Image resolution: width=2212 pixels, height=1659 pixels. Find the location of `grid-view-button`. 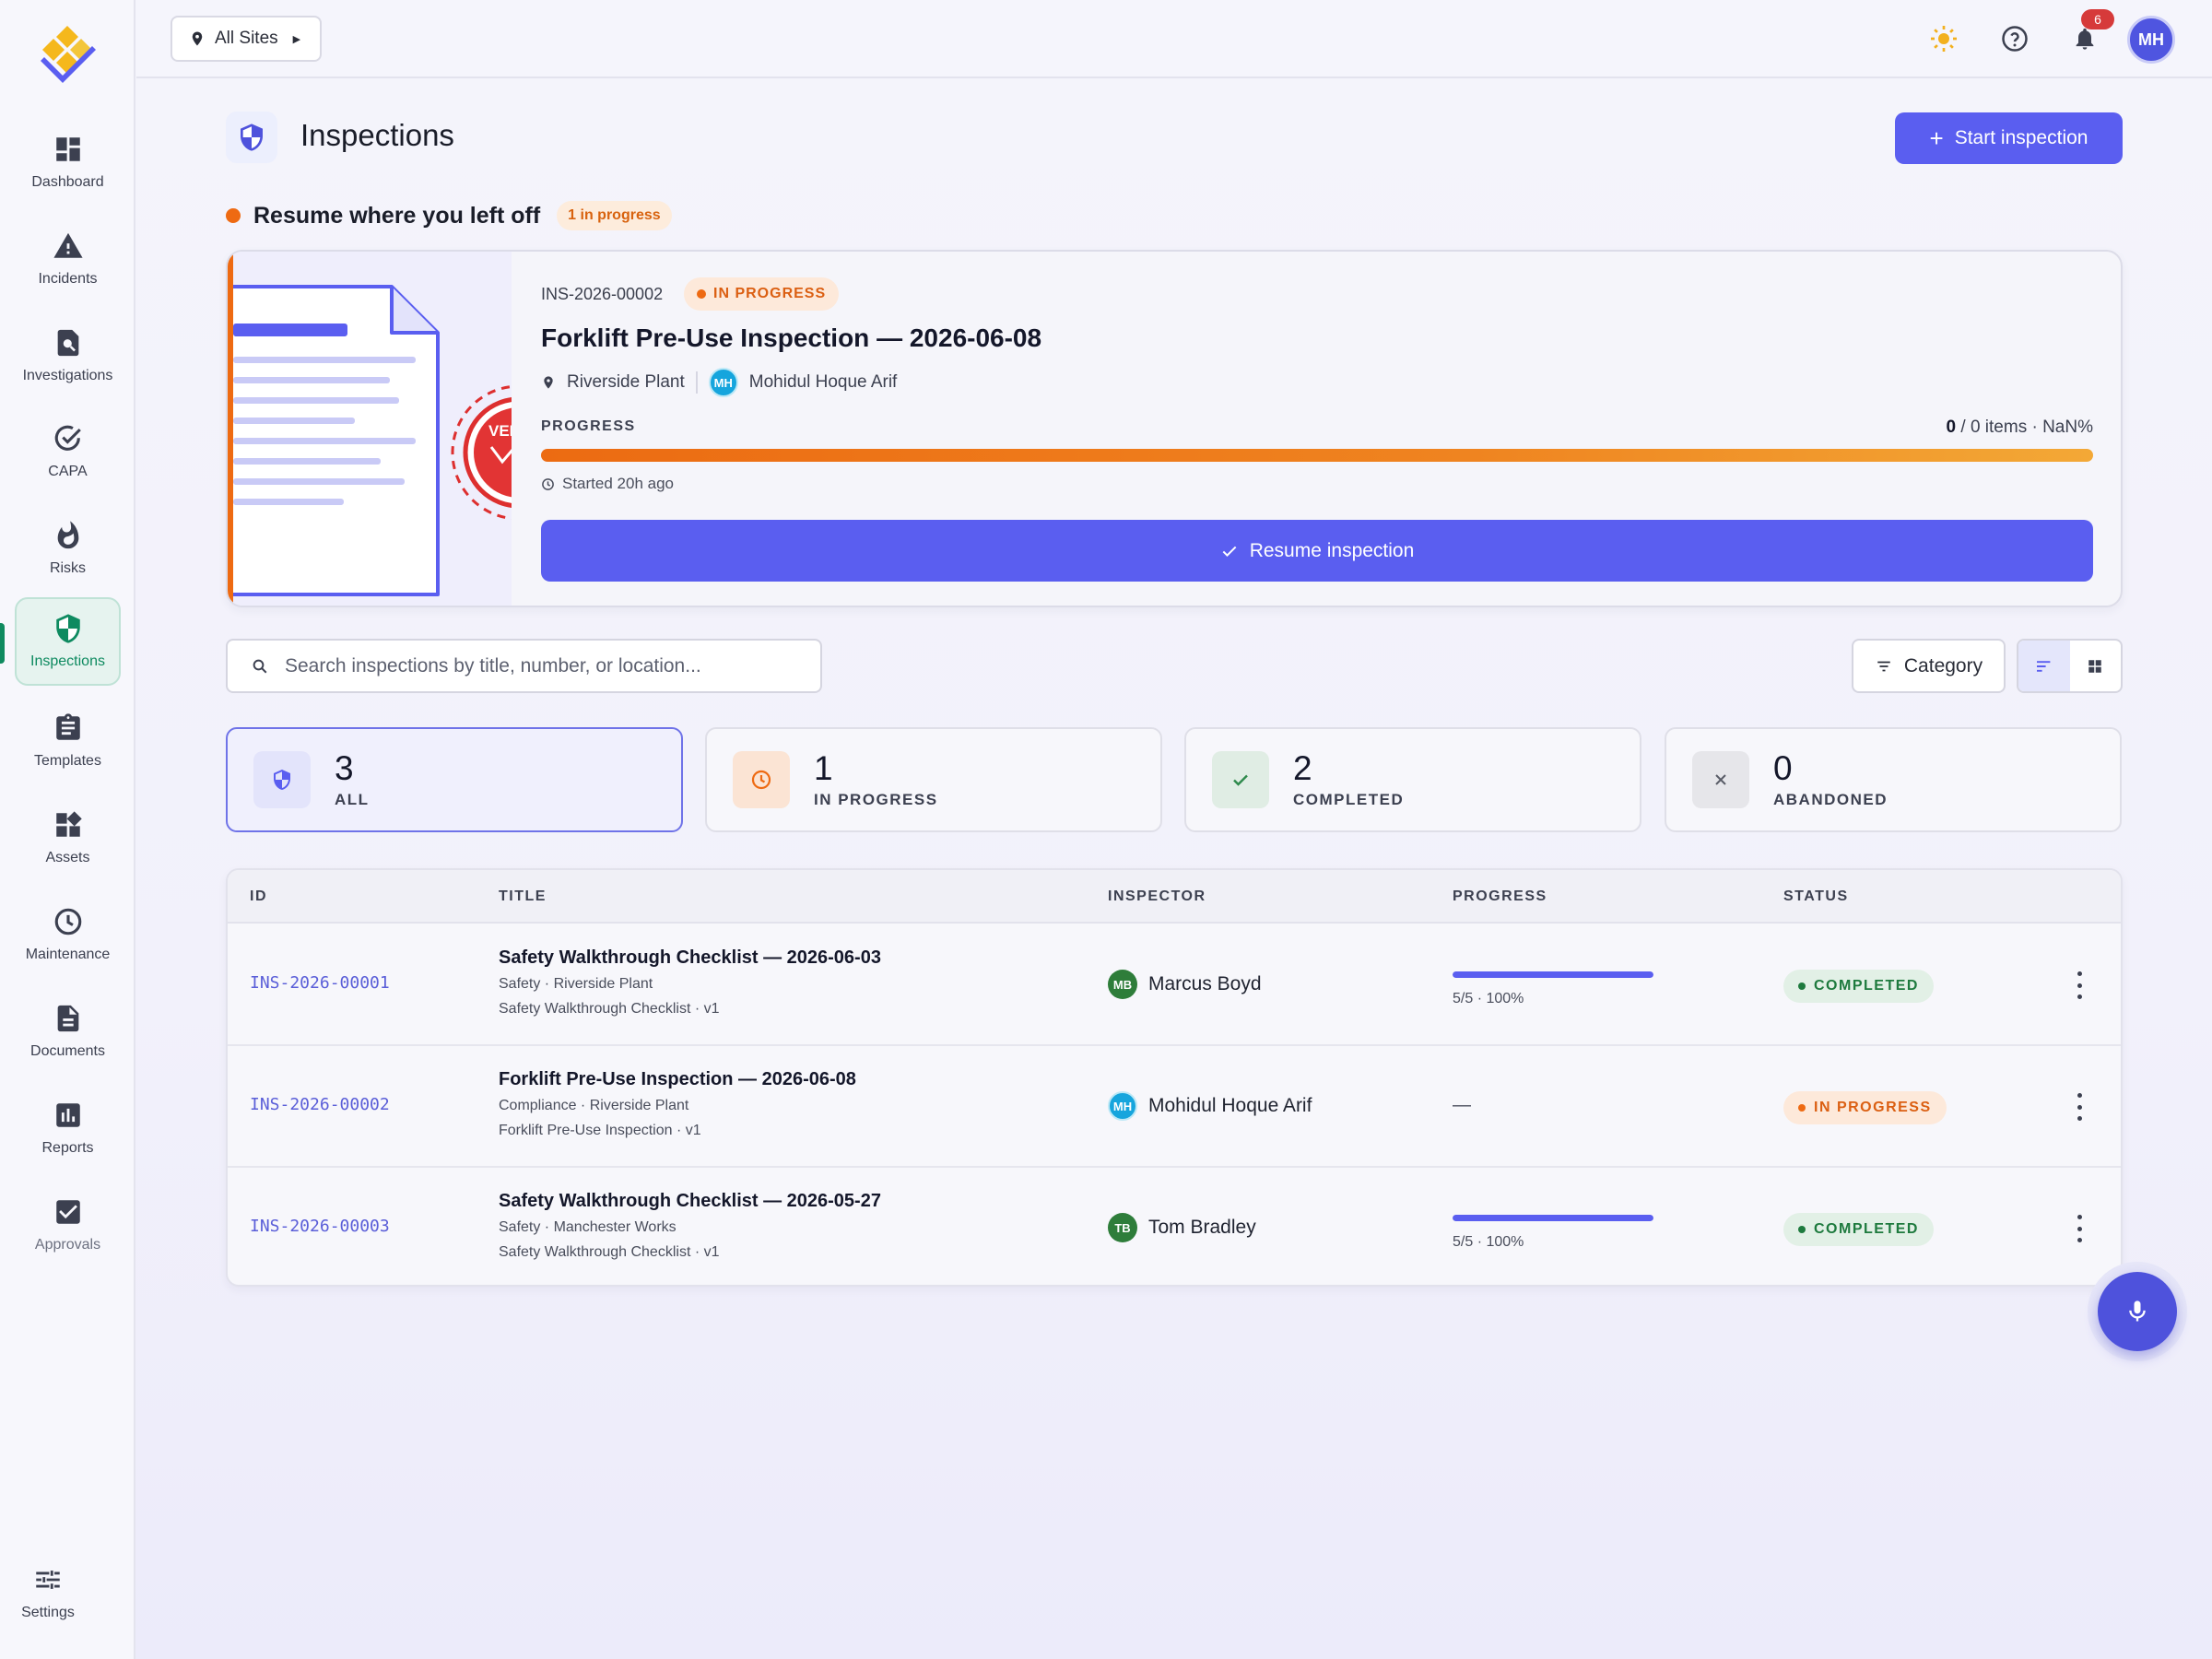

grid-view-button is located at coordinates (2096, 666).